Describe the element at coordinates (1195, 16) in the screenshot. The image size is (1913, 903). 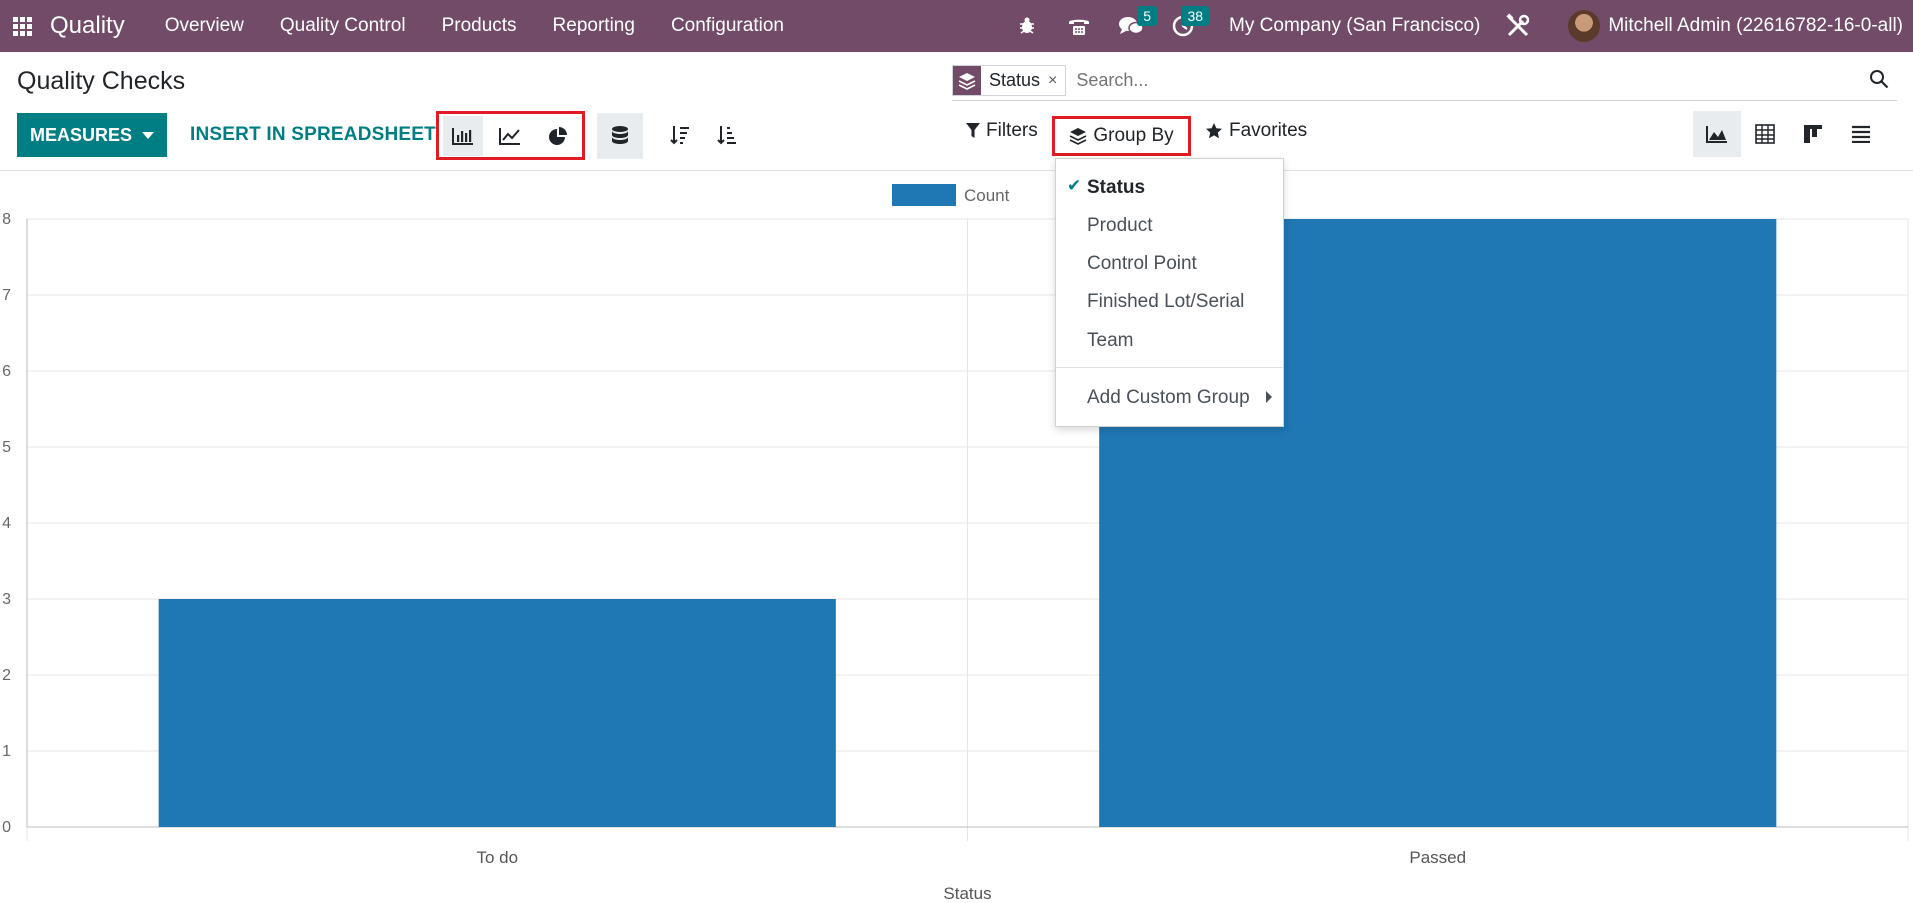
I see `activities-badge: 38` at that location.